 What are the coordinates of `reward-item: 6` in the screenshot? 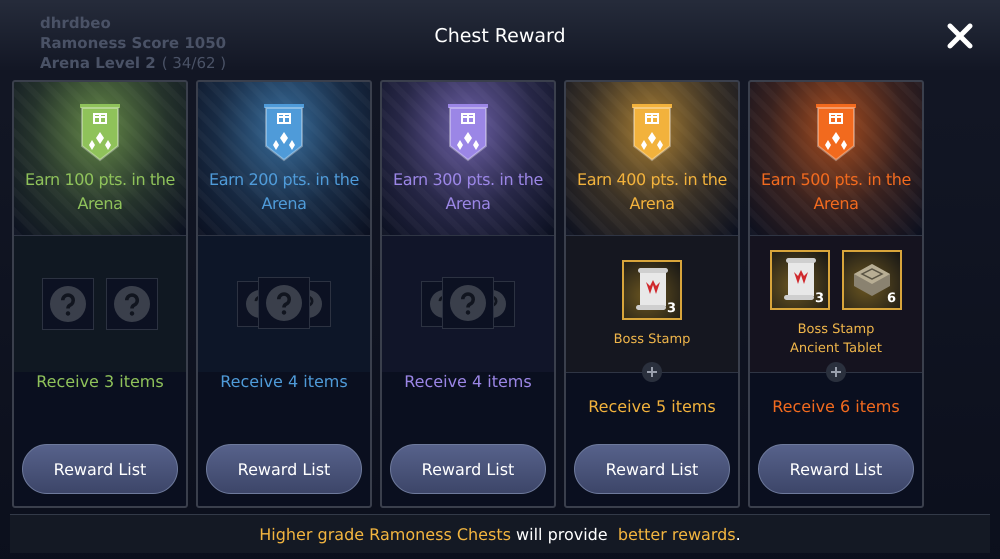 It's located at (872, 280).